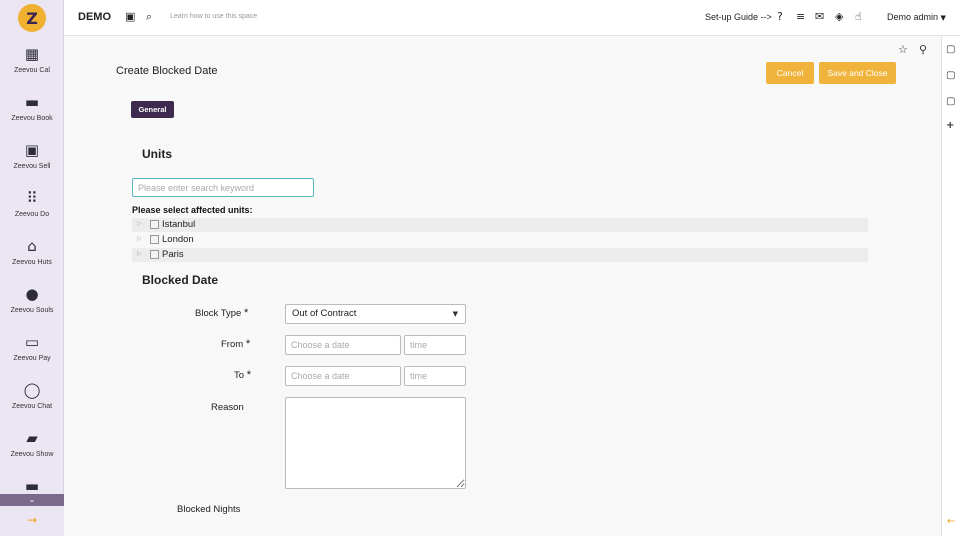  I want to click on sidebar-item-label: Zeevou Cal, so click(32, 70).